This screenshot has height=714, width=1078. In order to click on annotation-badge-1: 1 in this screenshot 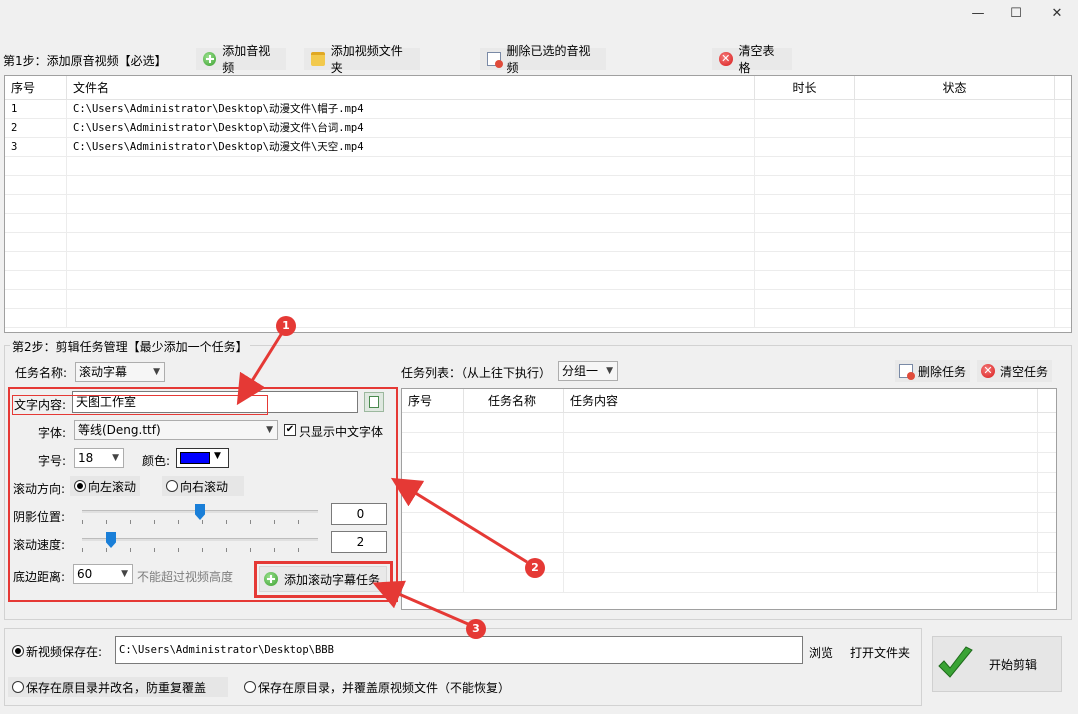, I will do `click(286, 326)`.